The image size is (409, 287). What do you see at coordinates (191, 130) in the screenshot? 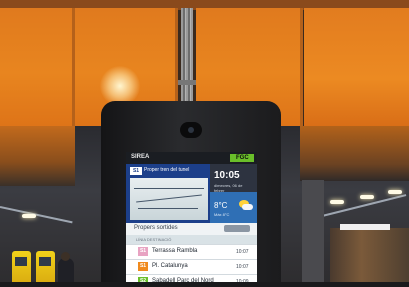
I see `camera-lens-icon` at bounding box center [191, 130].